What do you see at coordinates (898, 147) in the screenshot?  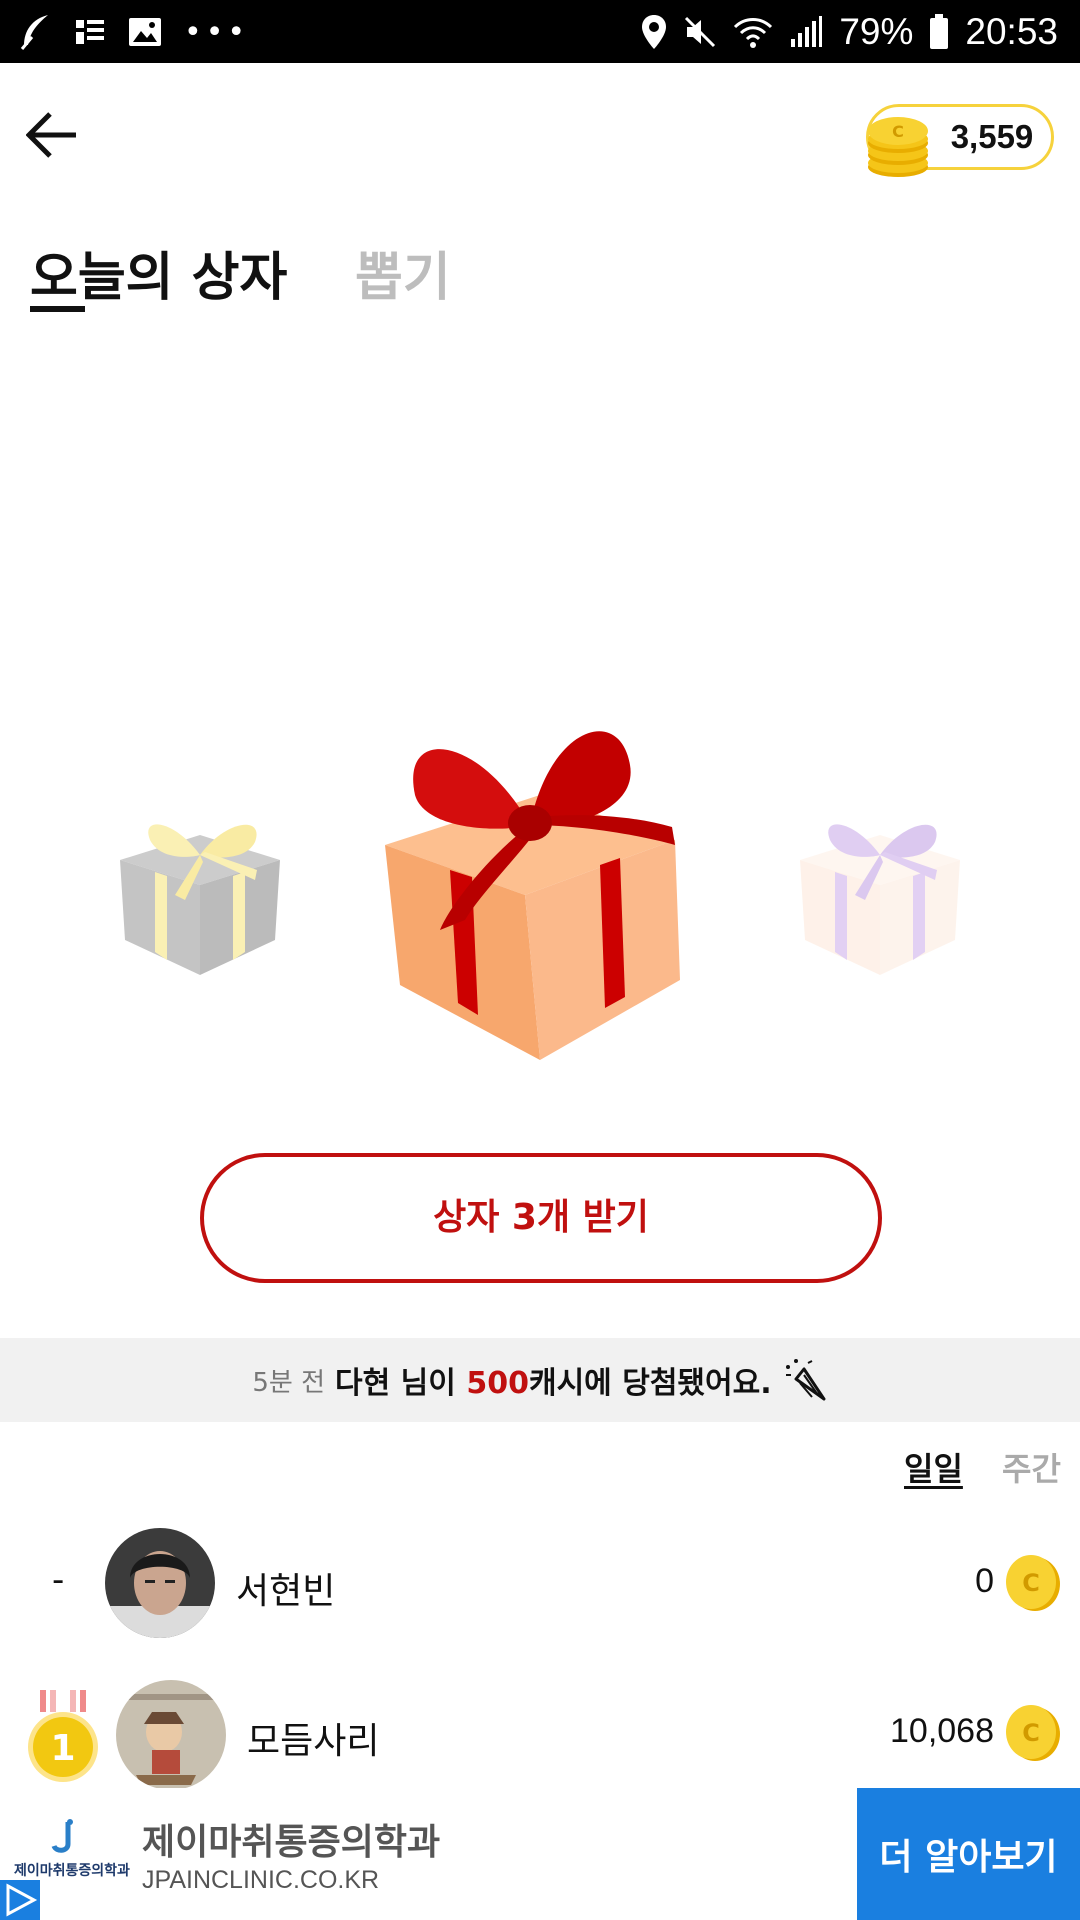 I see `coin-stack-icon: C` at bounding box center [898, 147].